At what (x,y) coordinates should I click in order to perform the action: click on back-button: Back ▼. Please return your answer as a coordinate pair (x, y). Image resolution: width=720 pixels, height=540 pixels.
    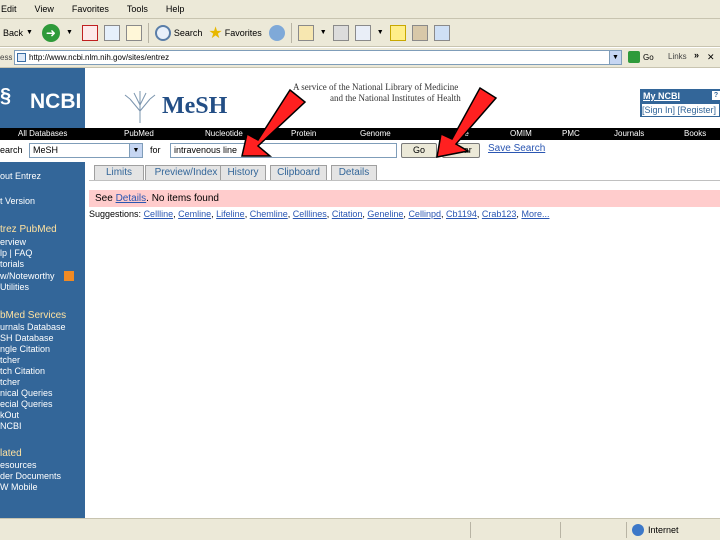
    Looking at the image, I should click on (19, 33).